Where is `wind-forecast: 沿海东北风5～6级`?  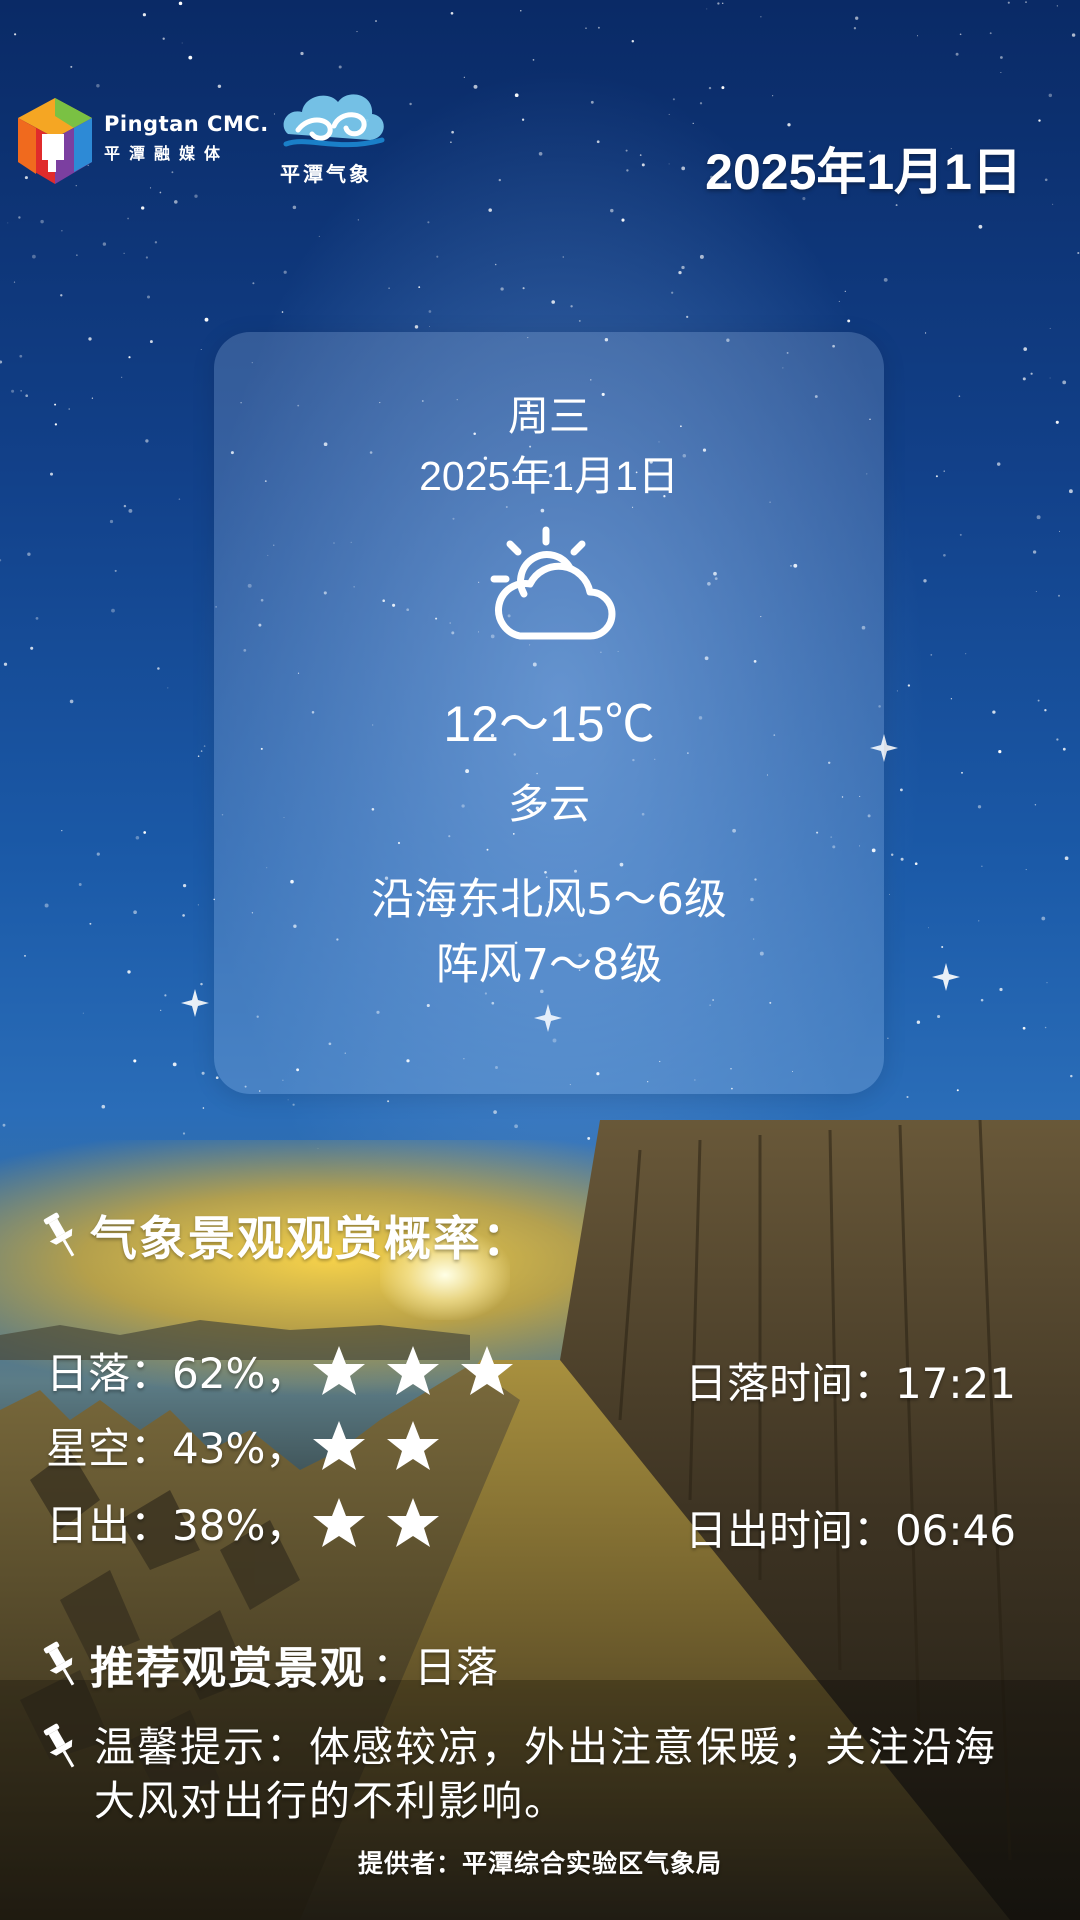 wind-forecast: 沿海东北风5～6级 is located at coordinates (549, 900).